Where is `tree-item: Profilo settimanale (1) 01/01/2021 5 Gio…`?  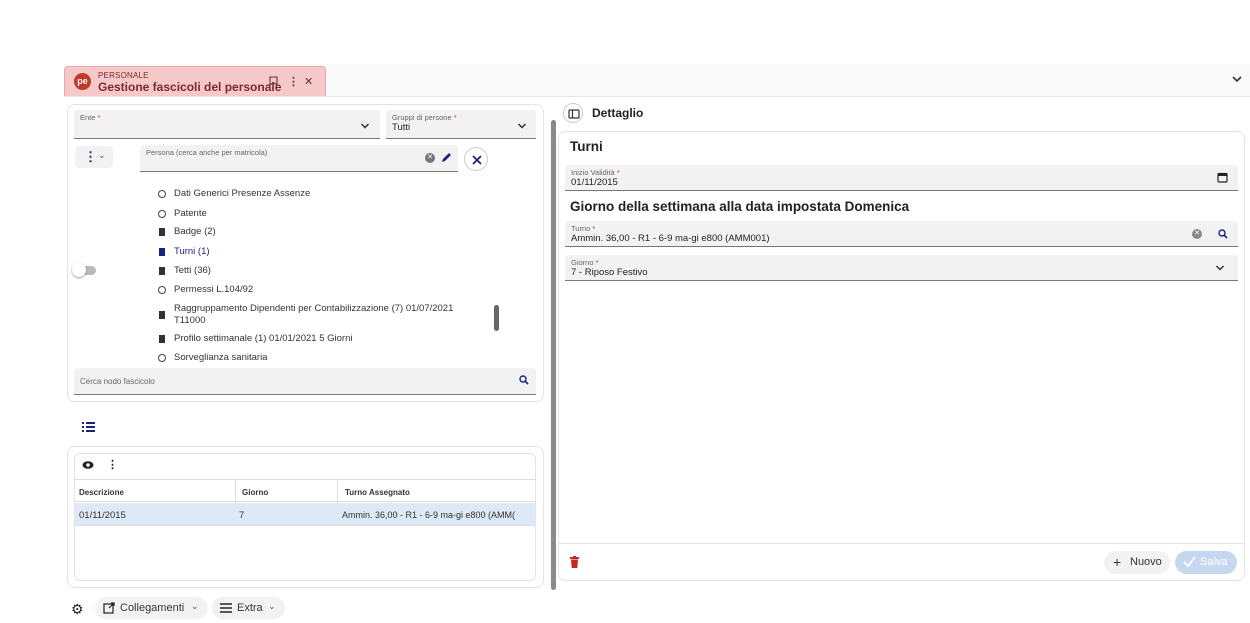
tree-item: Profilo settimanale (1) 01/01/2021 5 Gio… is located at coordinates (255, 338).